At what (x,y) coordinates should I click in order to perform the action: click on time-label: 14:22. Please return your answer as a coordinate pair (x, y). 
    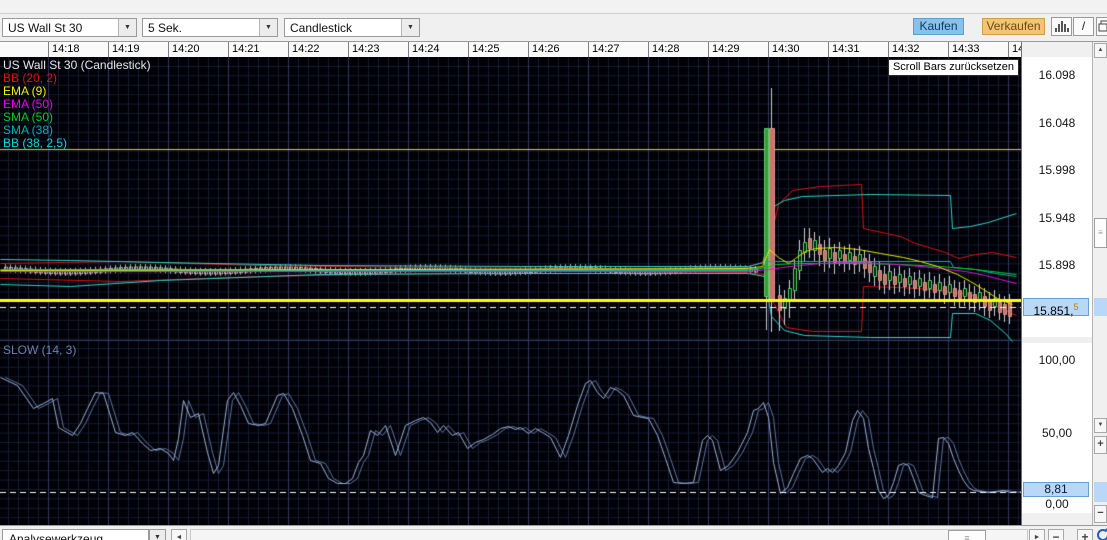
    Looking at the image, I should click on (306, 49).